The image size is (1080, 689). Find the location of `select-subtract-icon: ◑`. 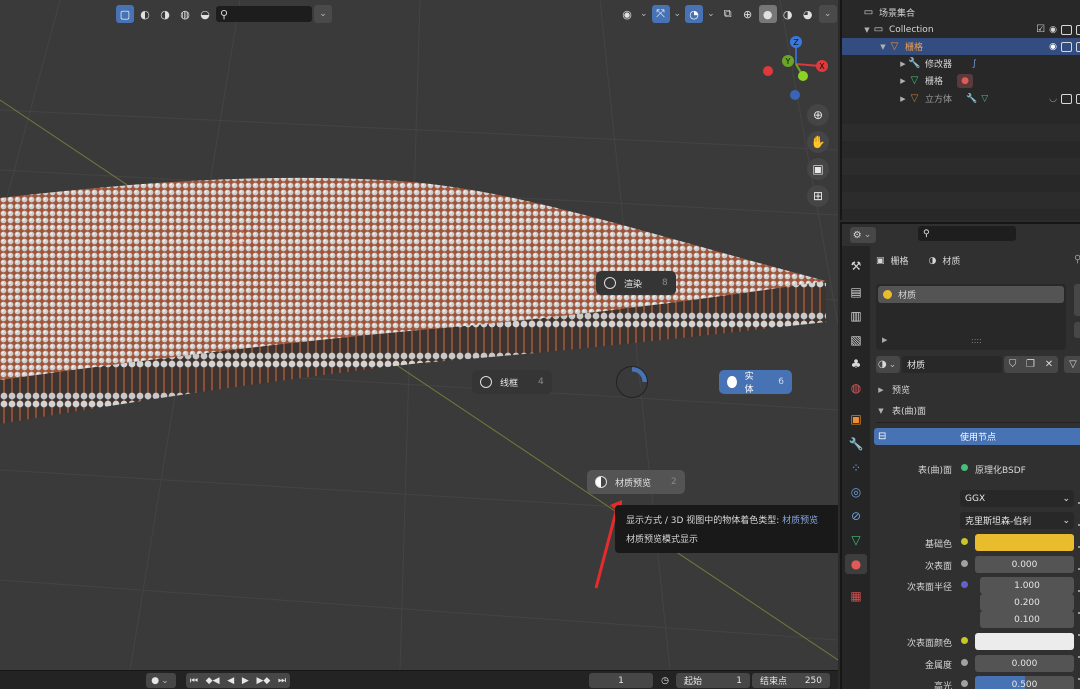

select-subtract-icon: ◑ is located at coordinates (165, 14).